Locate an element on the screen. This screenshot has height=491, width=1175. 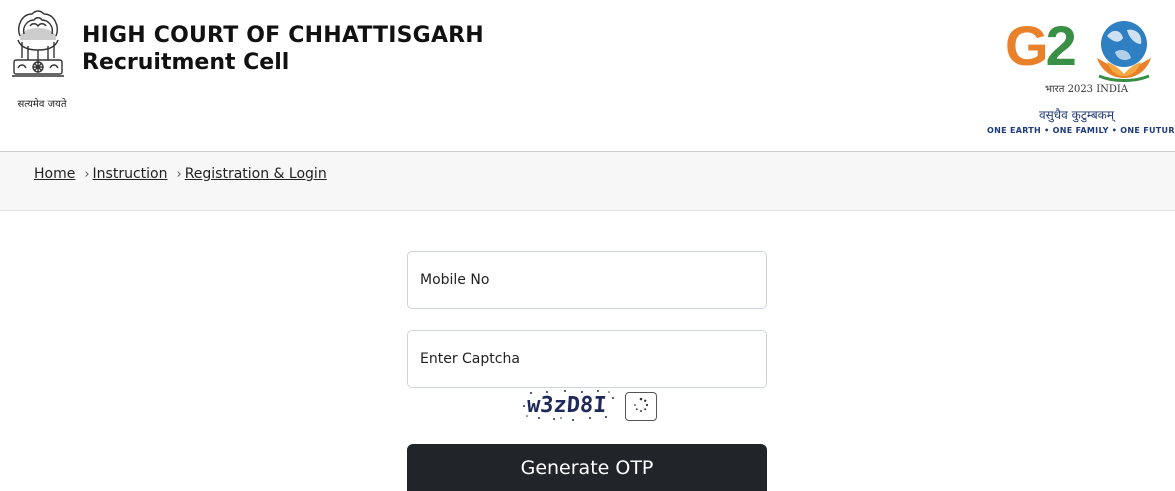
g20-tagline: ONE EARTH • ONE FAMILY • ONE FUTURE is located at coordinates (1081, 130).